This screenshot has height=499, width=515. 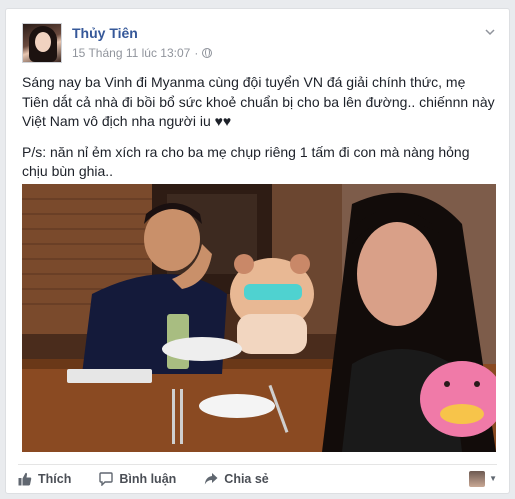 What do you see at coordinates (106, 478) in the screenshot?
I see `speech-bubble-icon` at bounding box center [106, 478].